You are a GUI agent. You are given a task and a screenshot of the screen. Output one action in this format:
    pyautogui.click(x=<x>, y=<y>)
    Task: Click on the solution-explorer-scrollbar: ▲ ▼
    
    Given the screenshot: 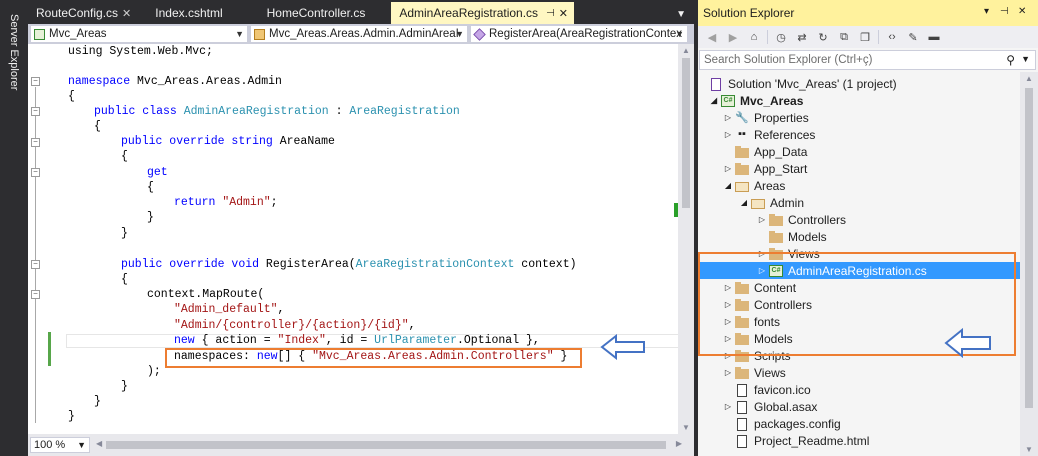 What is the action you would take?
    pyautogui.click(x=1029, y=264)
    